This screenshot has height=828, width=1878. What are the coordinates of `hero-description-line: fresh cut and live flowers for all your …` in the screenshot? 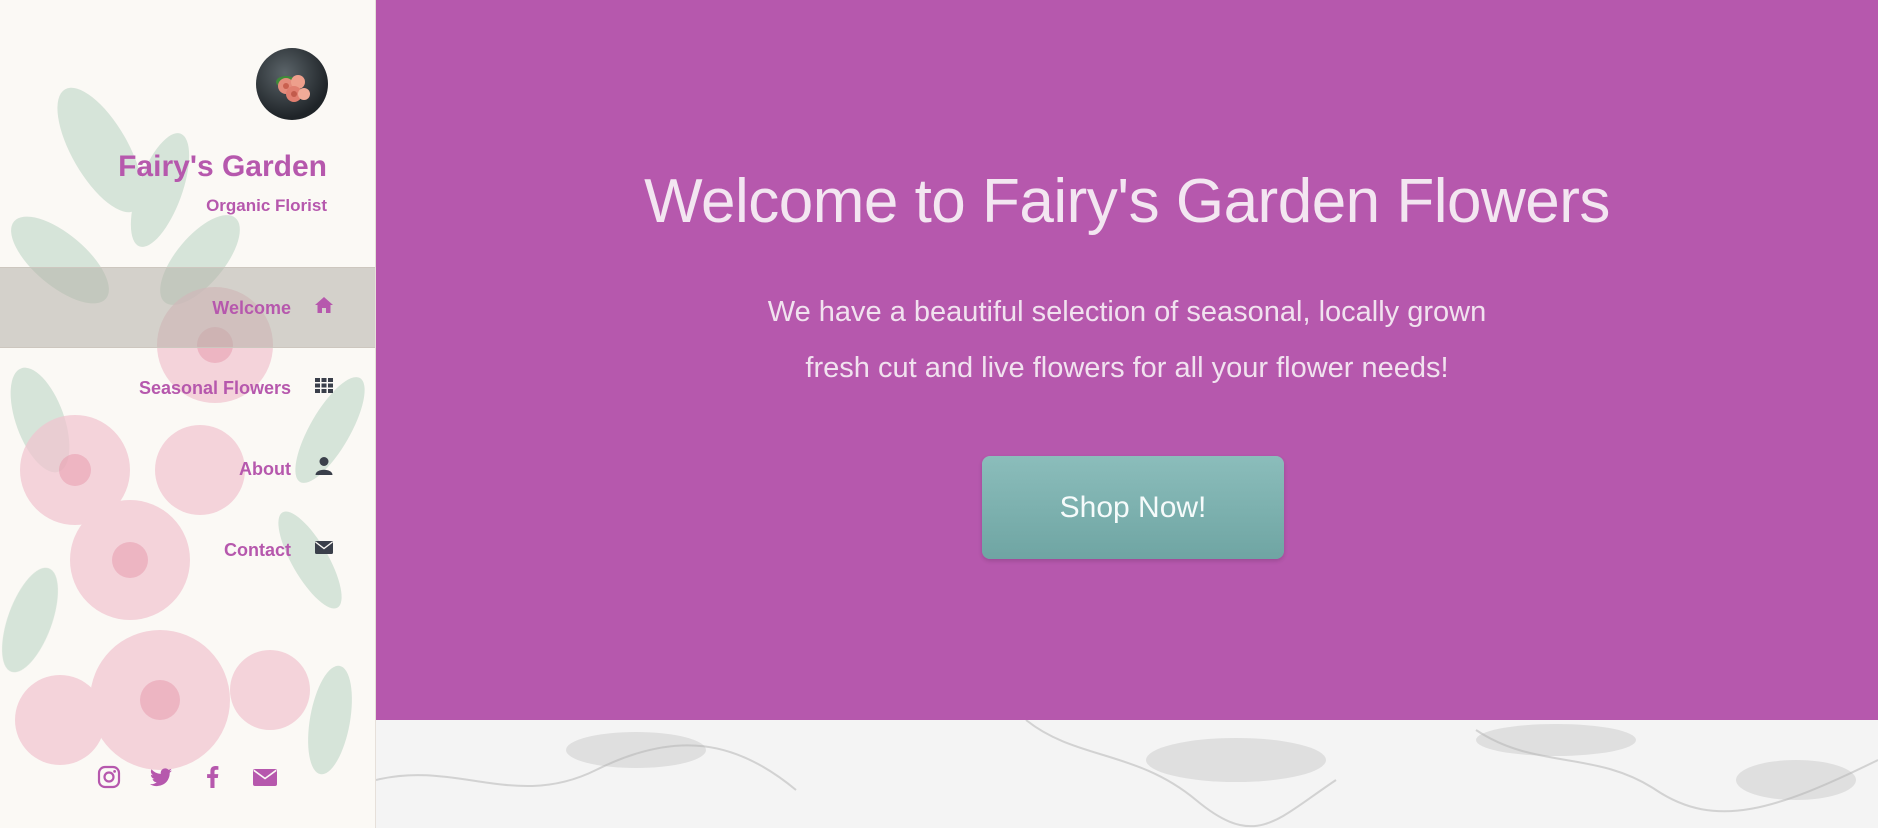 It's located at (1127, 368).